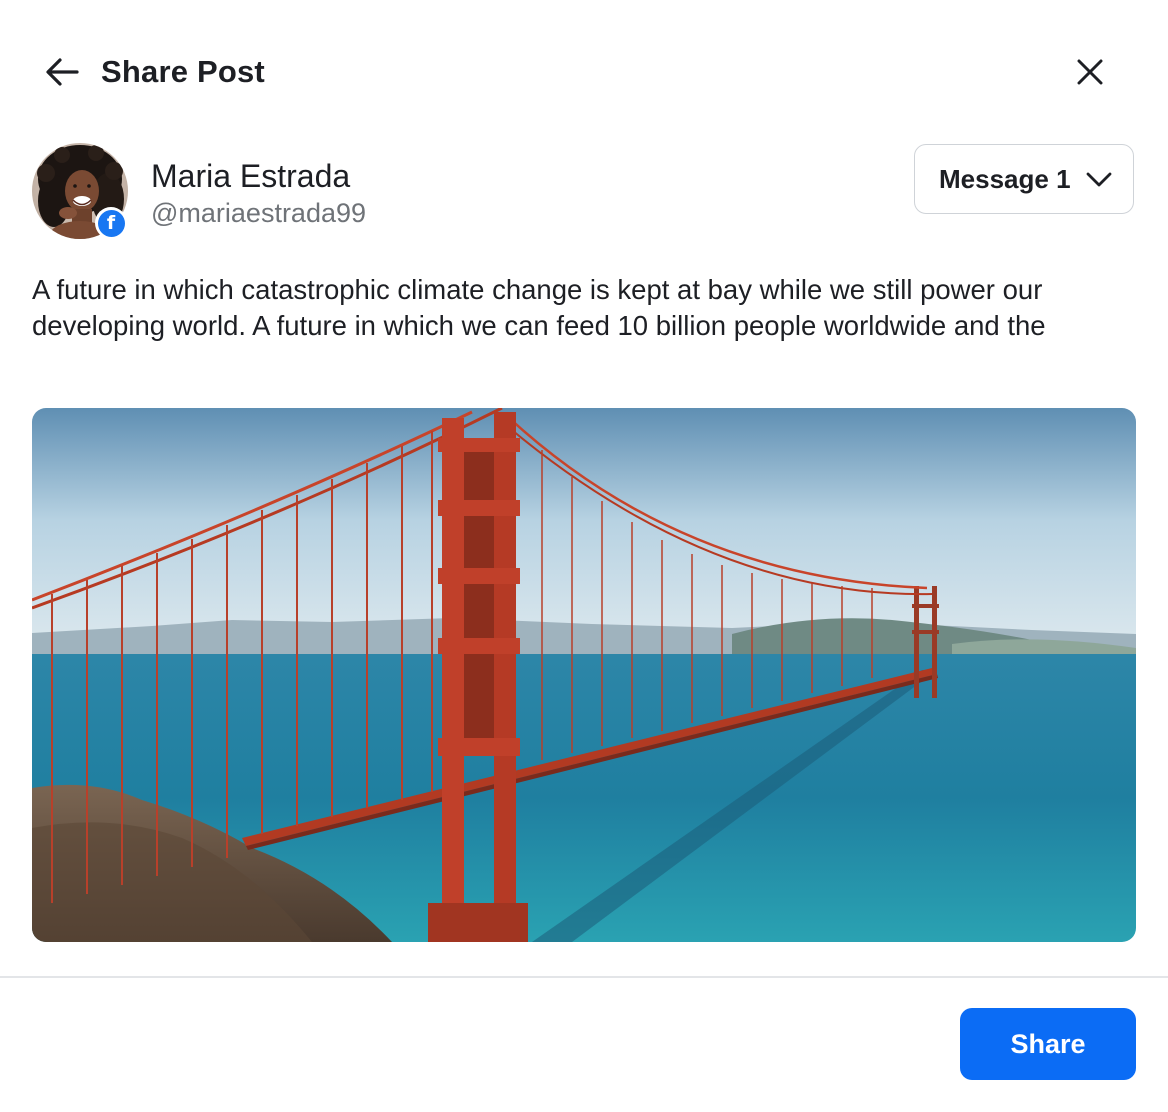 The image size is (1168, 1112). What do you see at coordinates (382, 193) in the screenshot?
I see `profile-section: f Maria Estrada @mariaestrada99` at bounding box center [382, 193].